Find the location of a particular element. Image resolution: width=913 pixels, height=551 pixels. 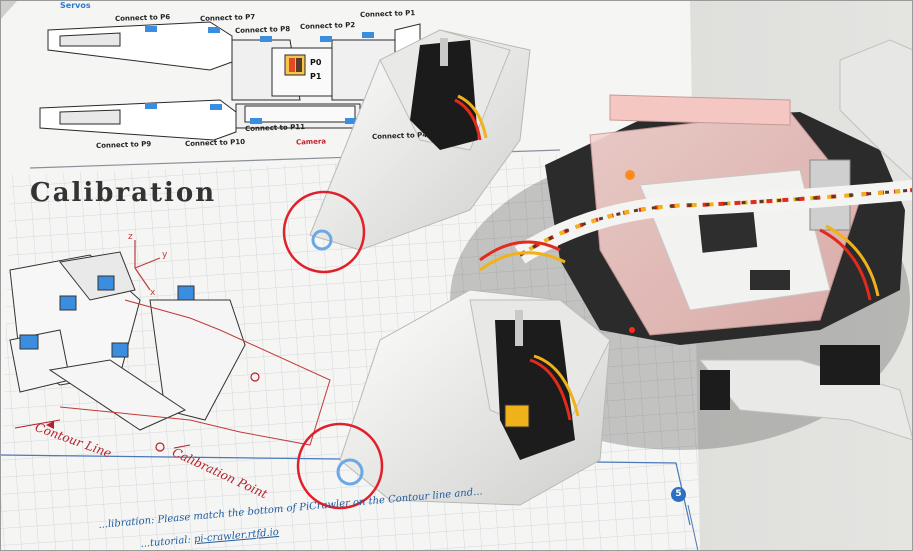

axis-z-label: z is located at coordinates (130, 237).